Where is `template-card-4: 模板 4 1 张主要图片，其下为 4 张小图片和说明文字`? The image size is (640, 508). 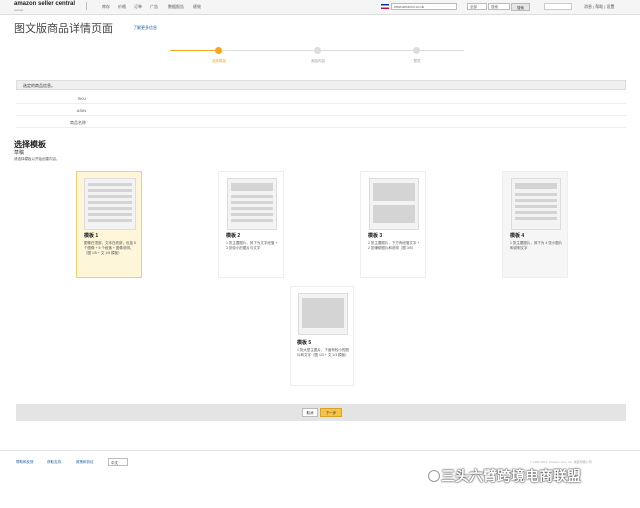
template-card-4: 模板 4 1 张主要图片，其下为 4 张小图片和说明文字 is located at coordinates (535, 224).